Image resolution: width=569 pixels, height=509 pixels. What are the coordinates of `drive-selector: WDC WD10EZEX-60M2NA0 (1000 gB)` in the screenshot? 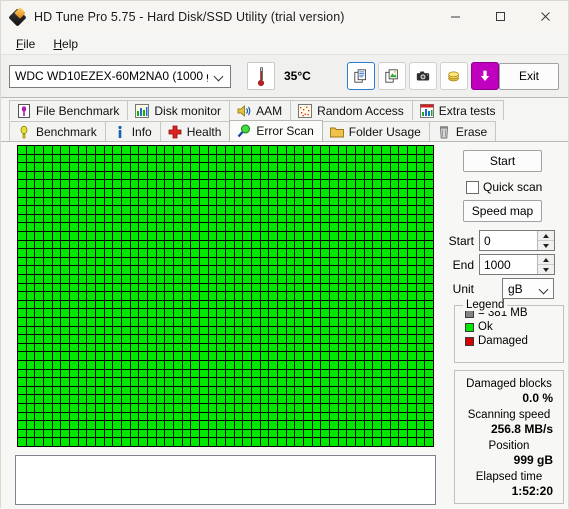 It's located at (120, 76).